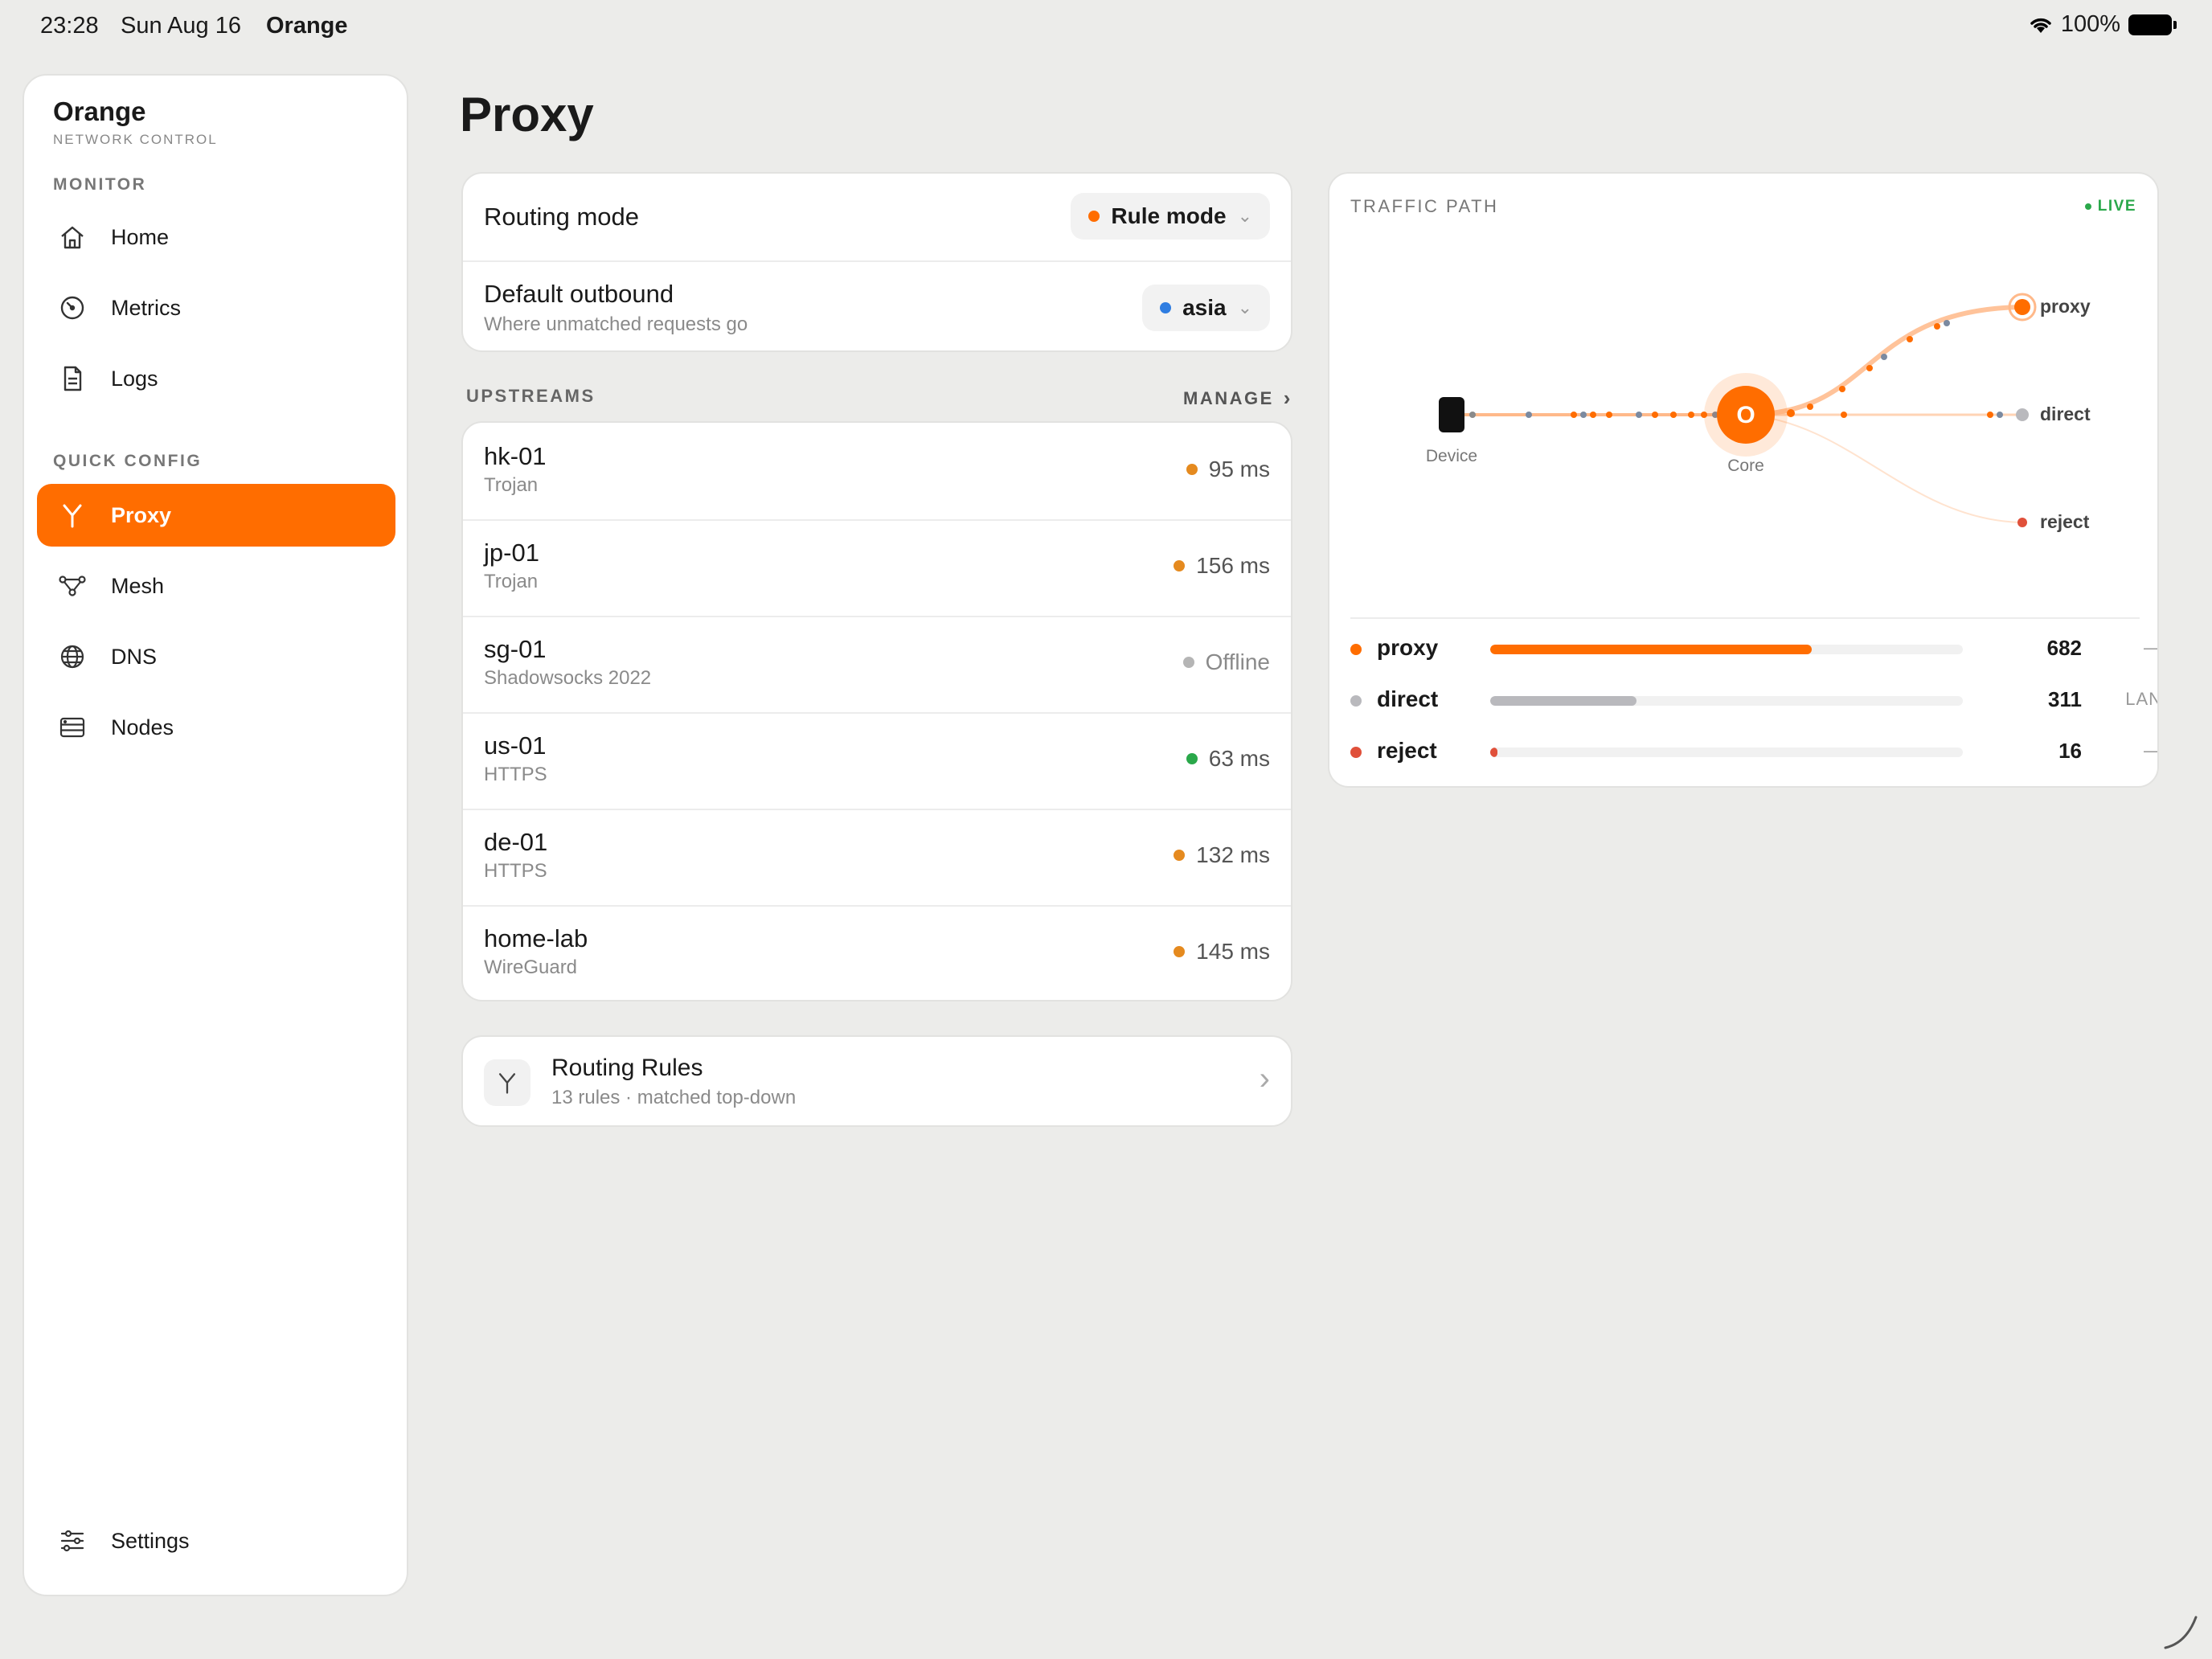 The image size is (2212, 1659). Describe the element at coordinates (72, 586) in the screenshot. I see `mesh-icon` at that location.